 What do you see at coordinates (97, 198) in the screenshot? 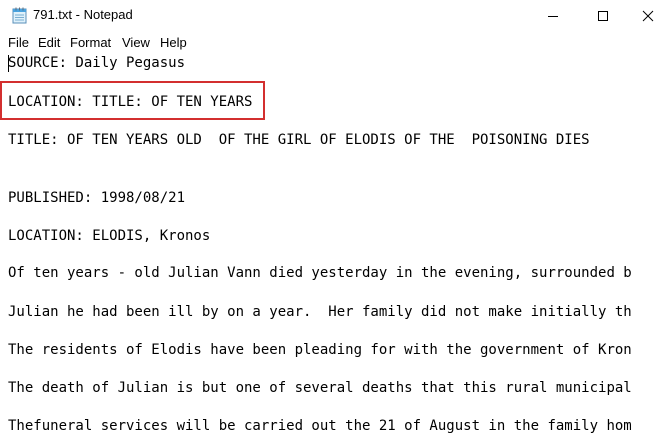
I see `text-line-published: PUBLISHED: 1998/08/21` at bounding box center [97, 198].